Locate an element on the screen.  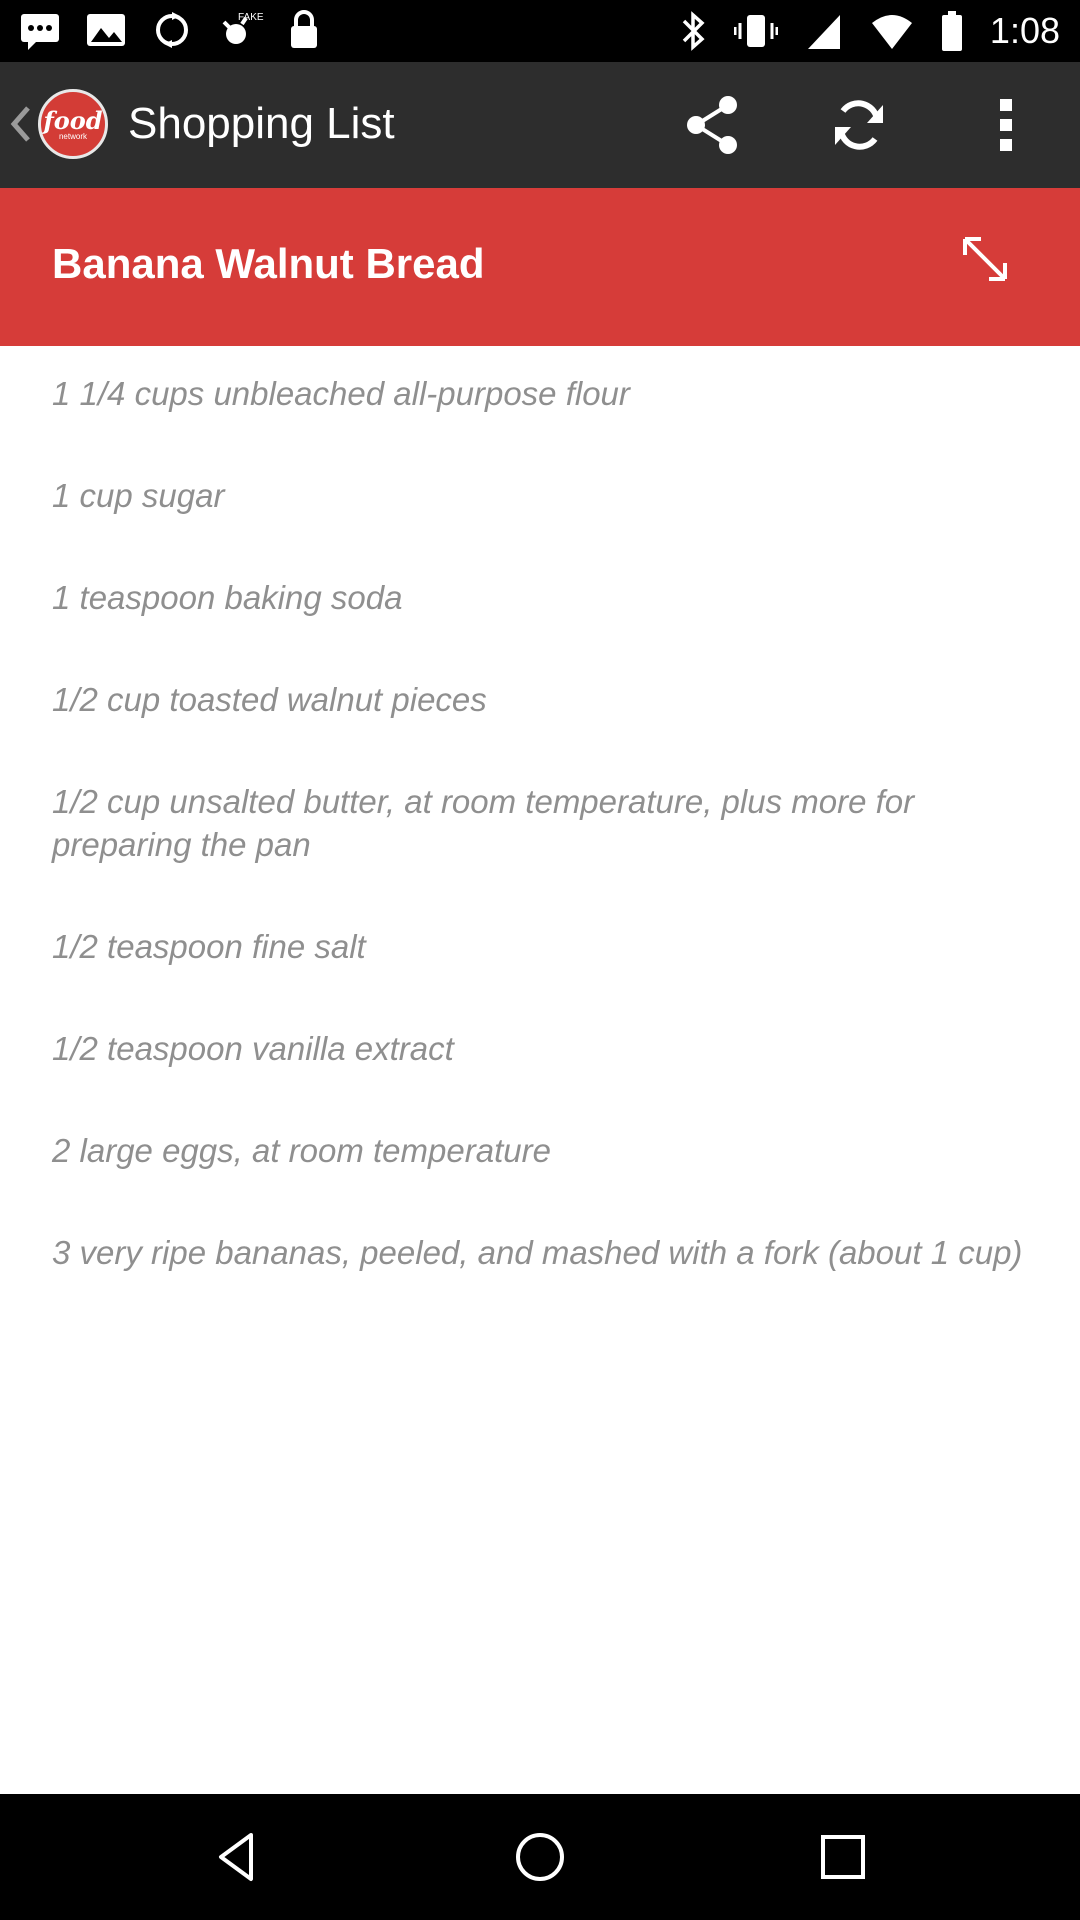
expand-icon is located at coordinates (985, 259).